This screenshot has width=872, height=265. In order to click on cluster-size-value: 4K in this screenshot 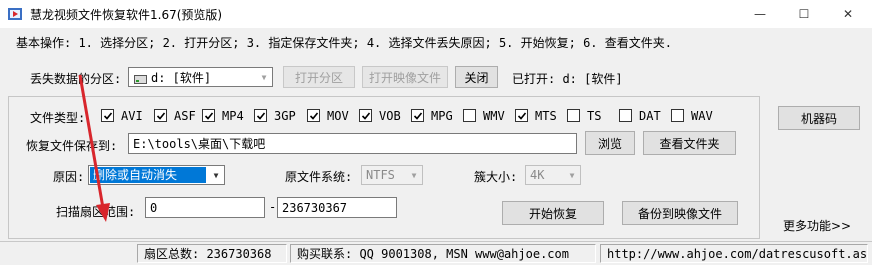, I will do `click(537, 175)`.